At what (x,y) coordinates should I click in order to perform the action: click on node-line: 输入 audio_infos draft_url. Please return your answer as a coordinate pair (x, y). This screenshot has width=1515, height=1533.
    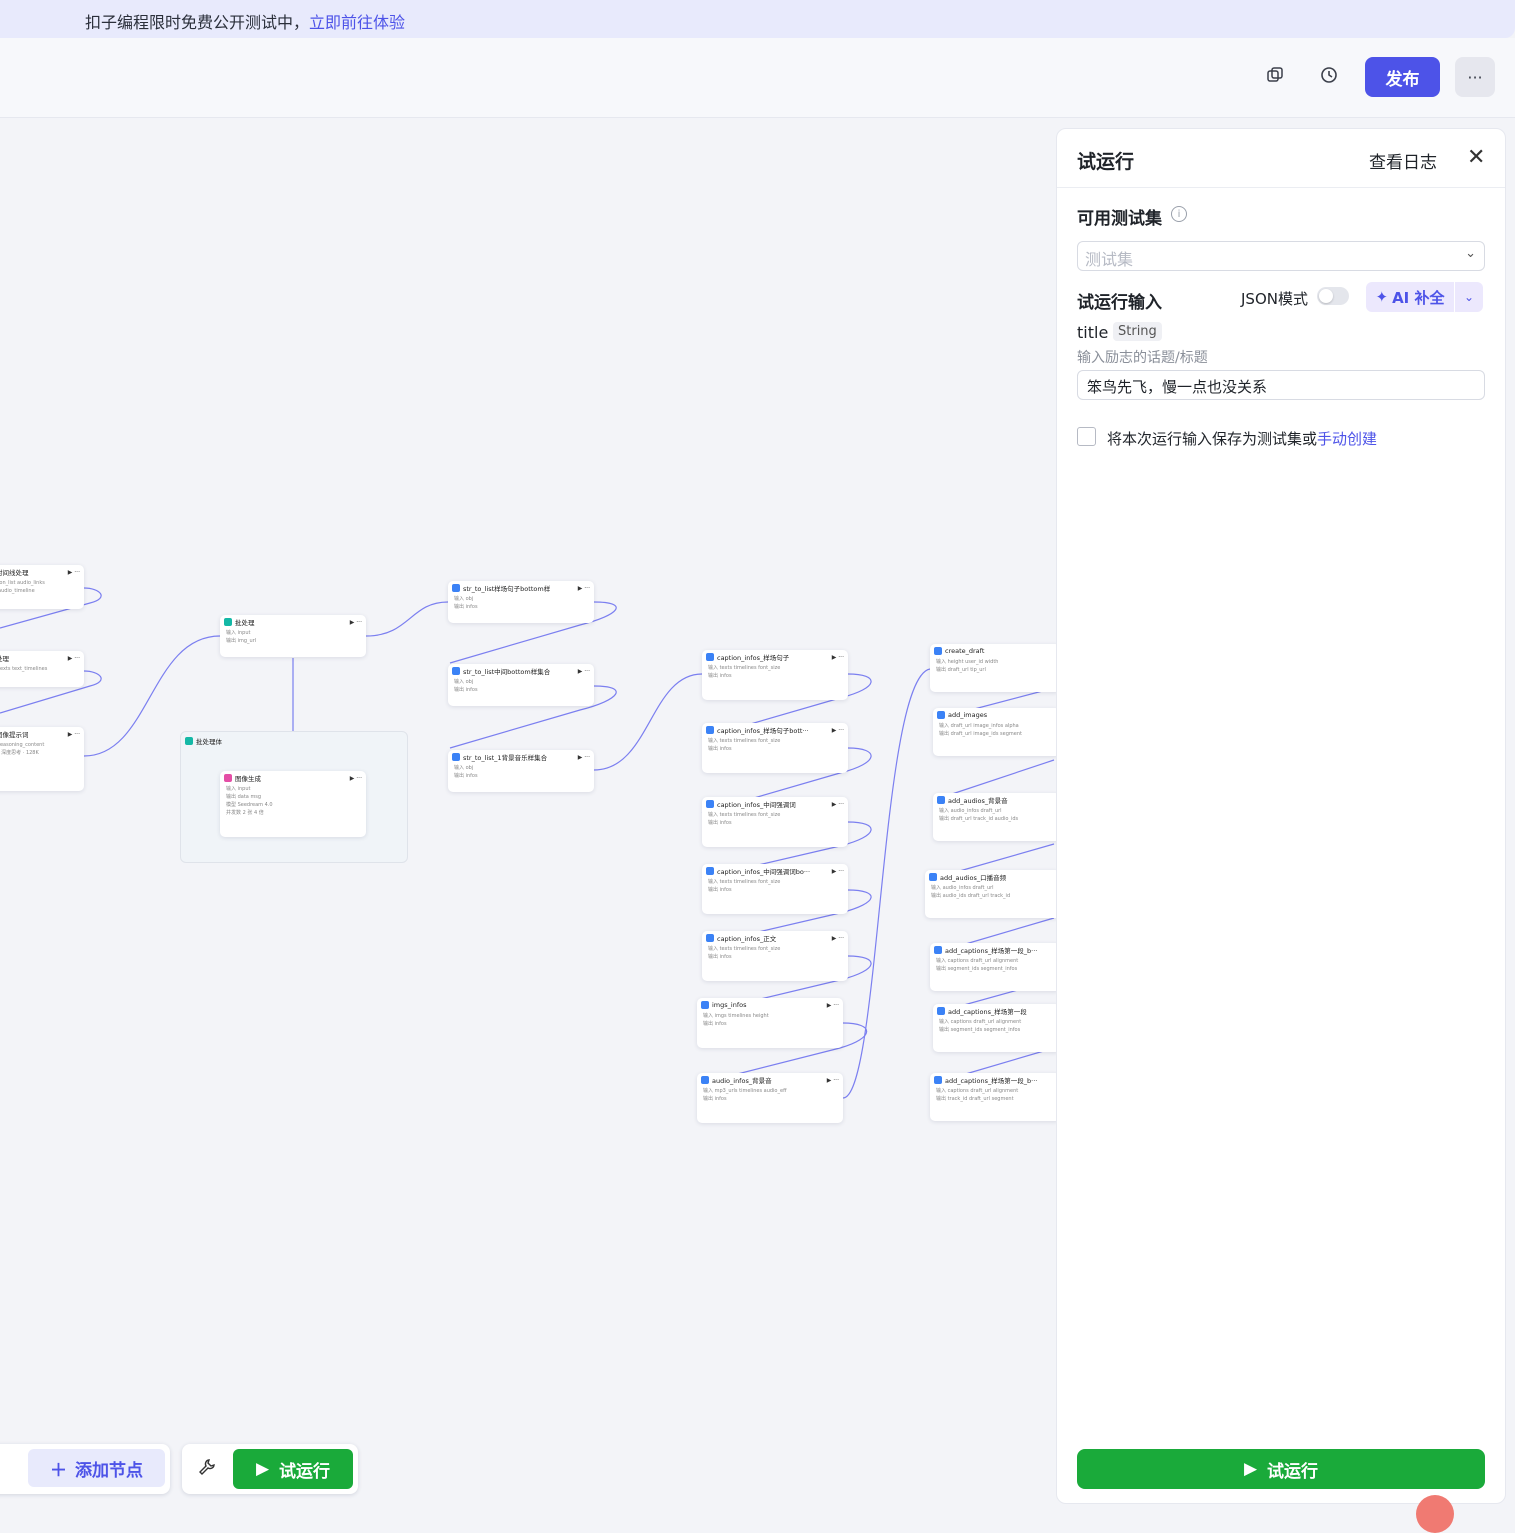
    Looking at the image, I should click on (962, 888).